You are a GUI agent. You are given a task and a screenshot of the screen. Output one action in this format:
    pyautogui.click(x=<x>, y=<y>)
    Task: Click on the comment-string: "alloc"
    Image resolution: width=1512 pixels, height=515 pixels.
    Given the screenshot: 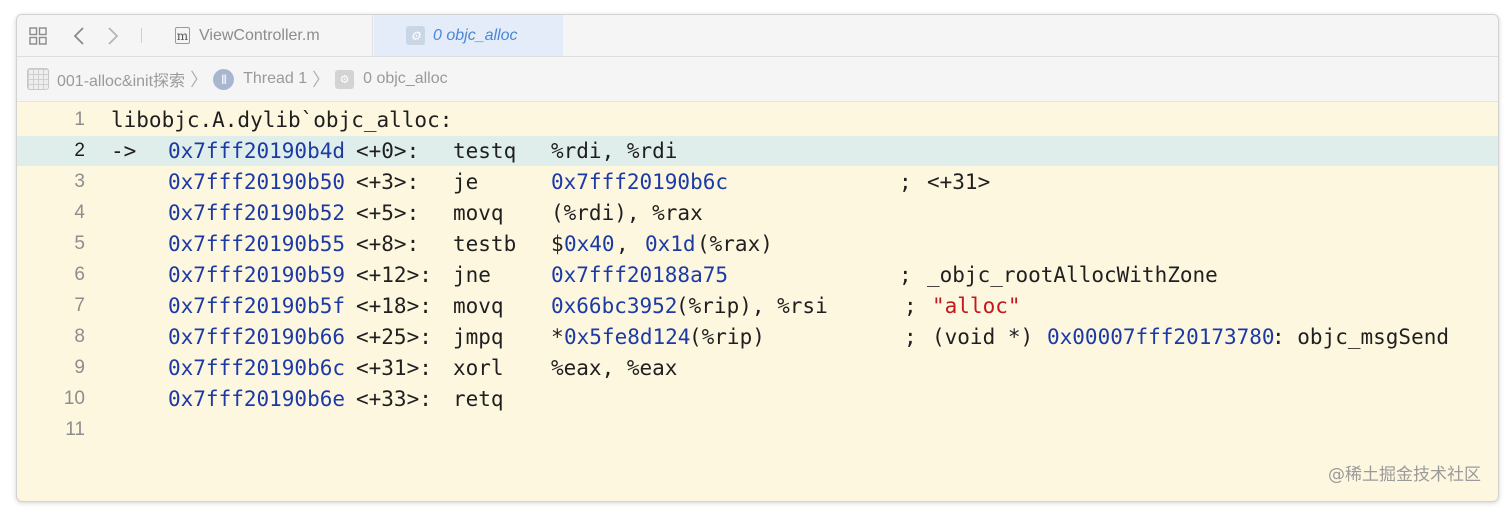 What is the action you would take?
    pyautogui.click(x=976, y=306)
    